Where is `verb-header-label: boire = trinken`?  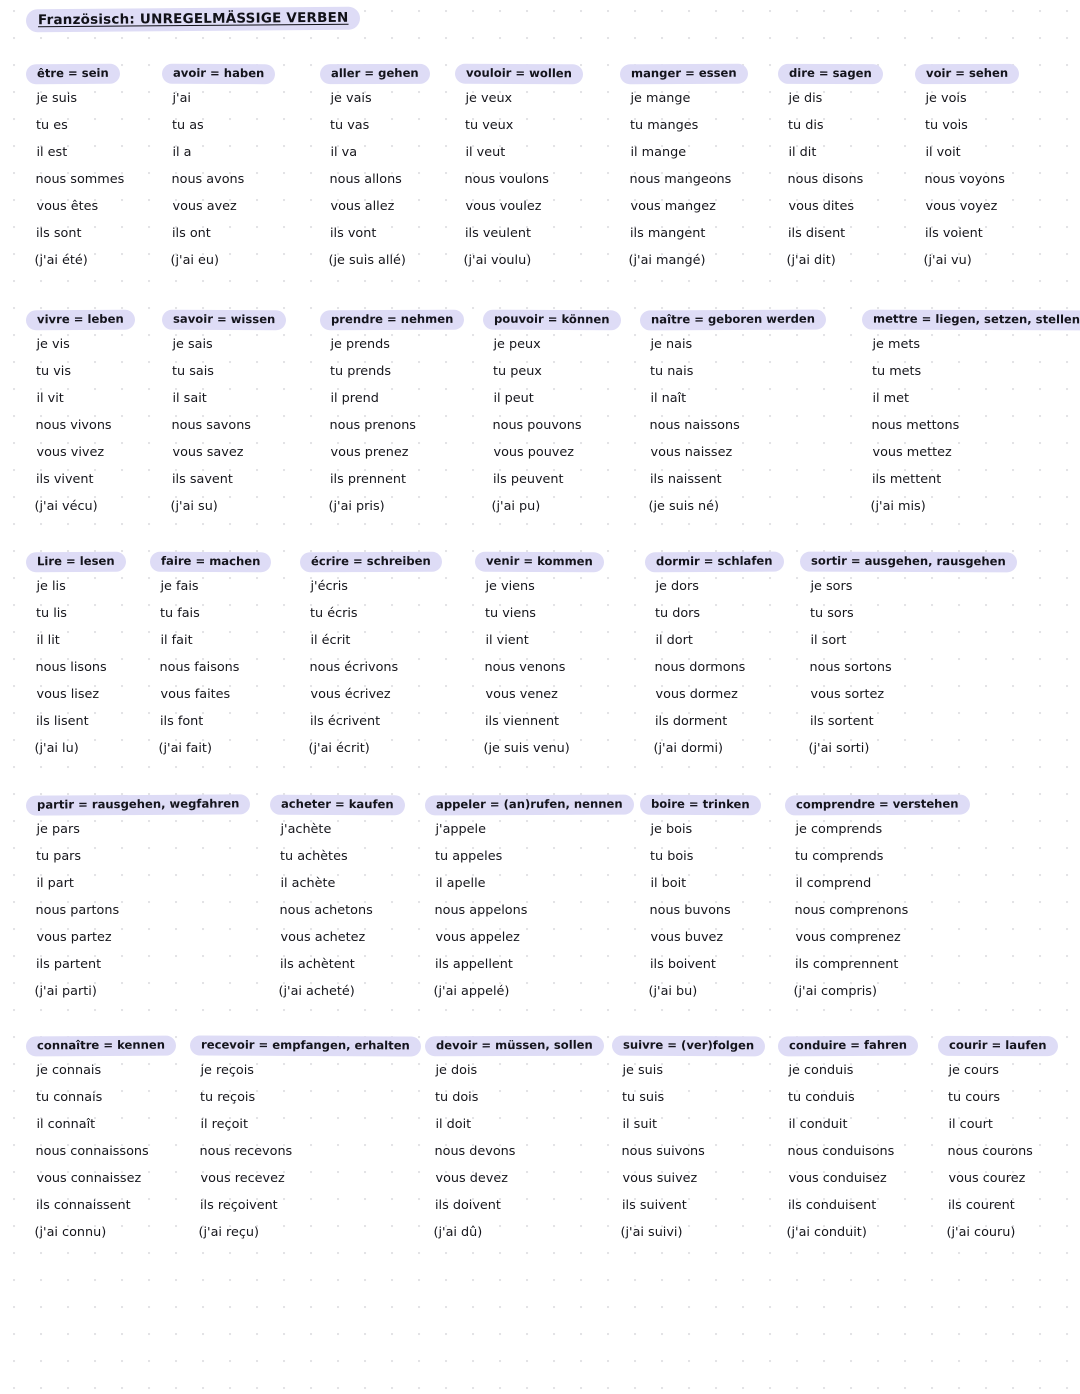 verb-header-label: boire = trinken is located at coordinates (700, 805).